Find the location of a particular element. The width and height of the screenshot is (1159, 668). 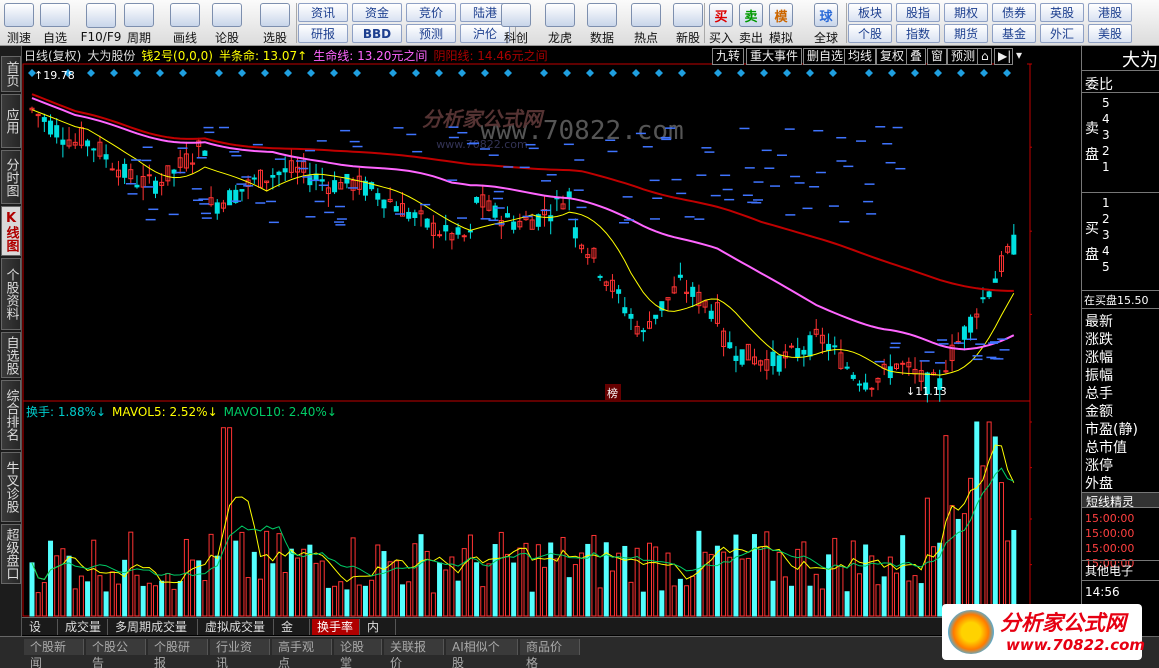

toolbar-grid-期货: 期货 is located at coordinates (966, 33).